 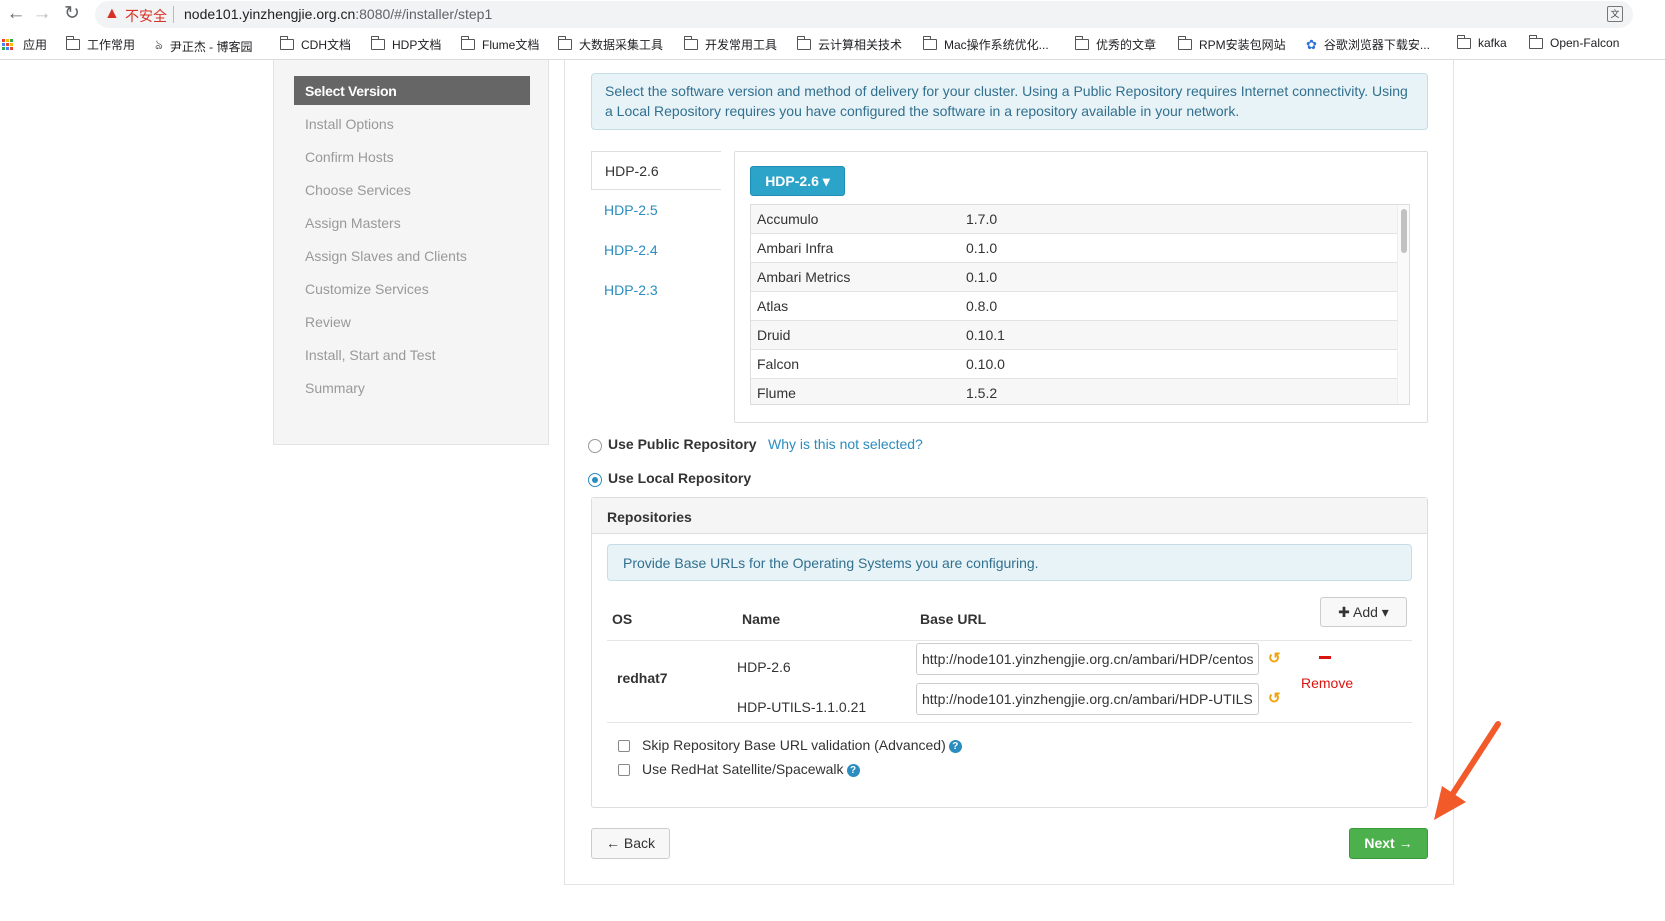 I want to click on bookmark-item: kafka, so click(x=1481, y=42).